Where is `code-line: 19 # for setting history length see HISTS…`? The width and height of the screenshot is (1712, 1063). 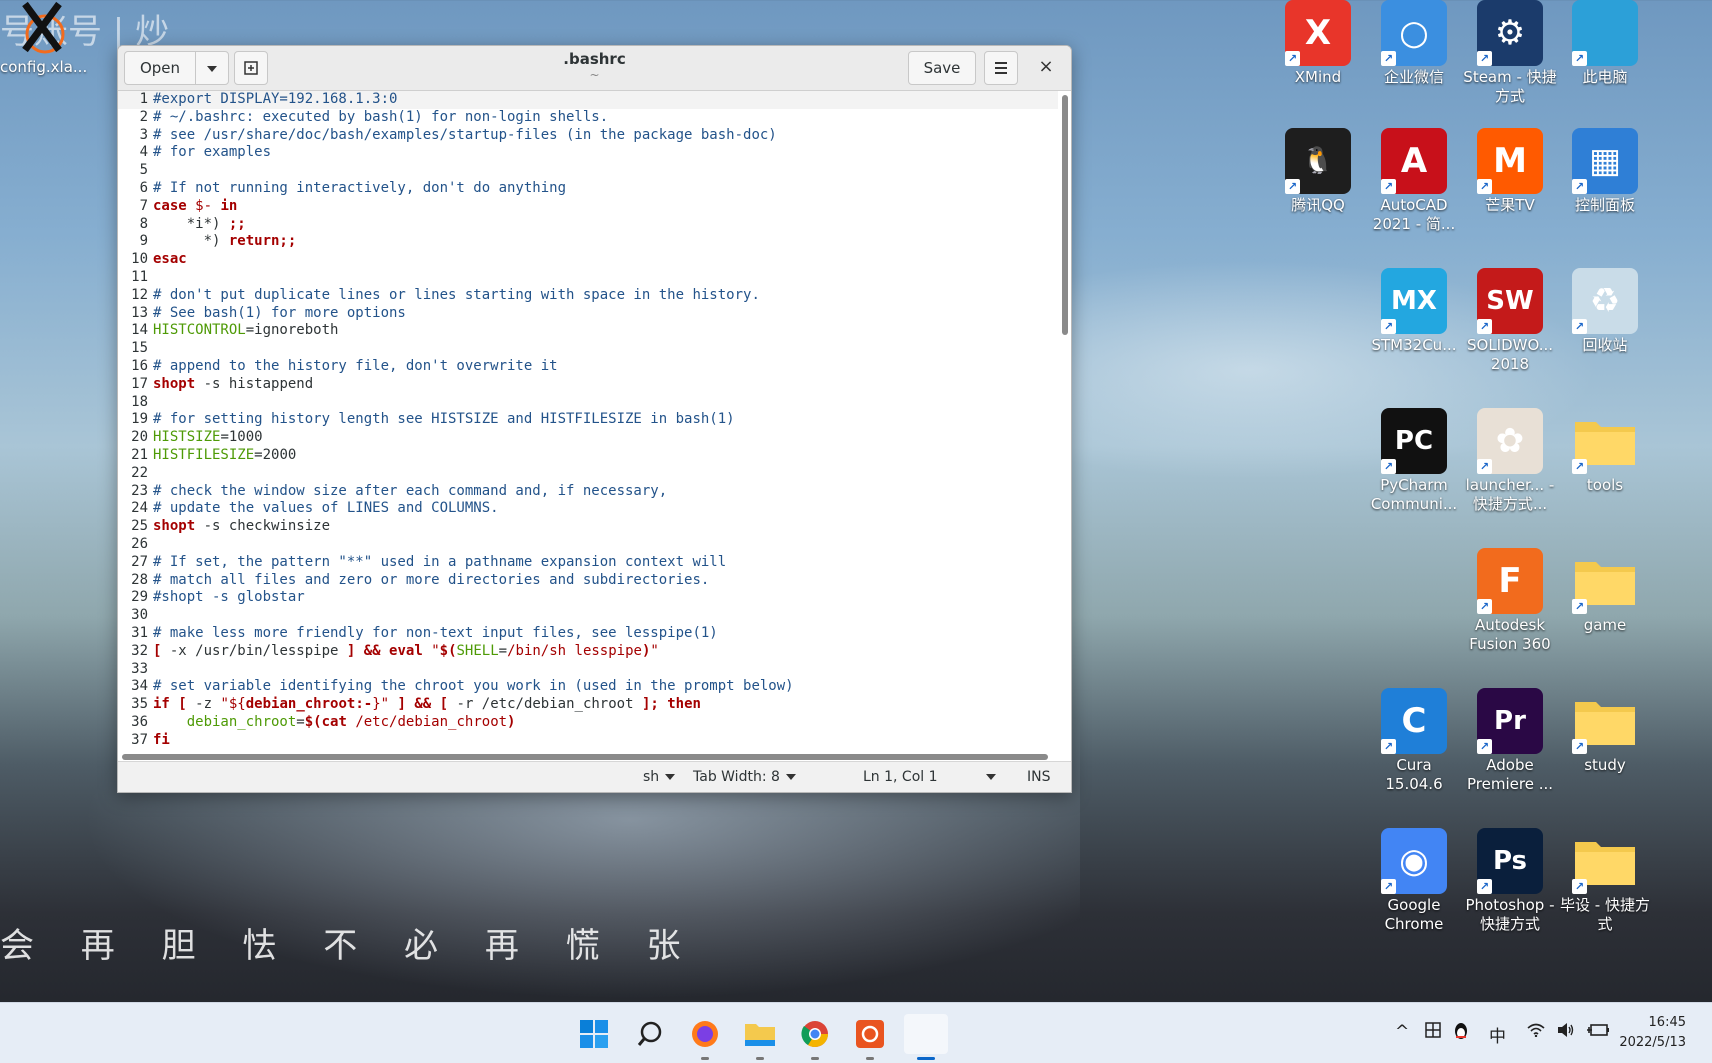
code-line: 19 # for setting history length see HISTS… is located at coordinates (588, 420).